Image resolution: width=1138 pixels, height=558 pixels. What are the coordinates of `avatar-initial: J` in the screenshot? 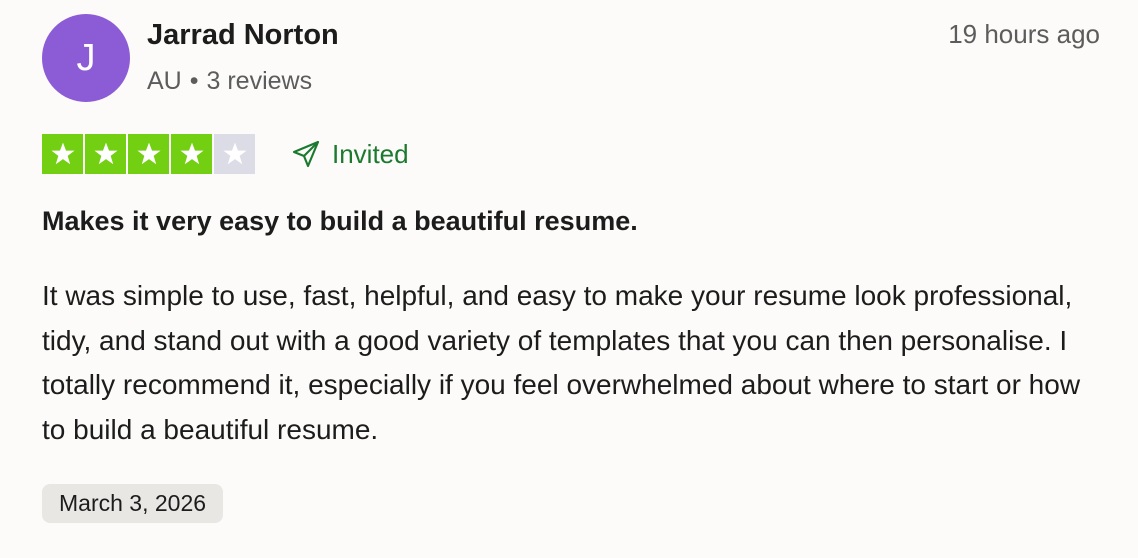 It's located at (86, 57).